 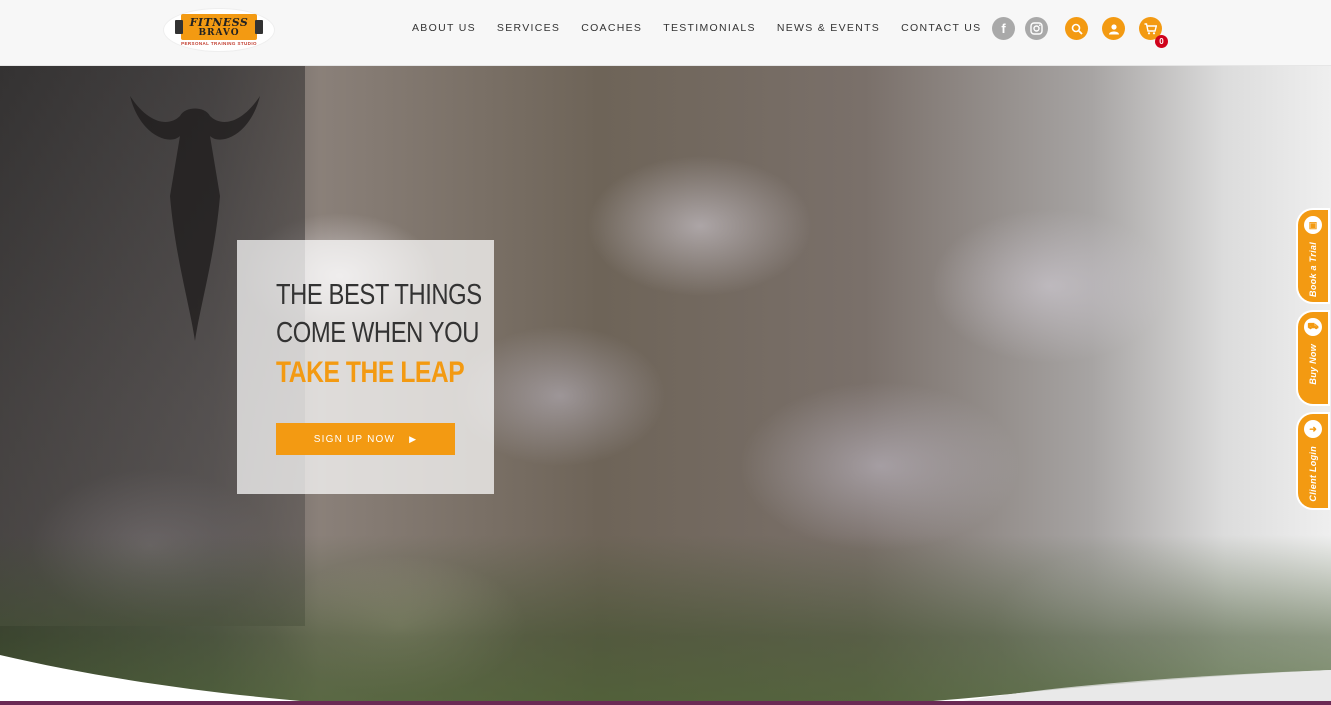 I want to click on hero-headline-line2: COME WHEN YOU, so click(x=377, y=333).